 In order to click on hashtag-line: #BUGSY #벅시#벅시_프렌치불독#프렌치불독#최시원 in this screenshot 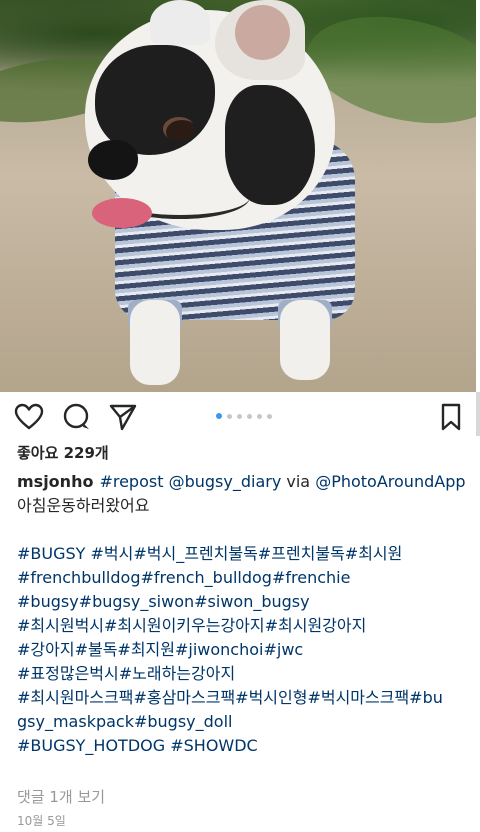, I will do `click(244, 554)`.